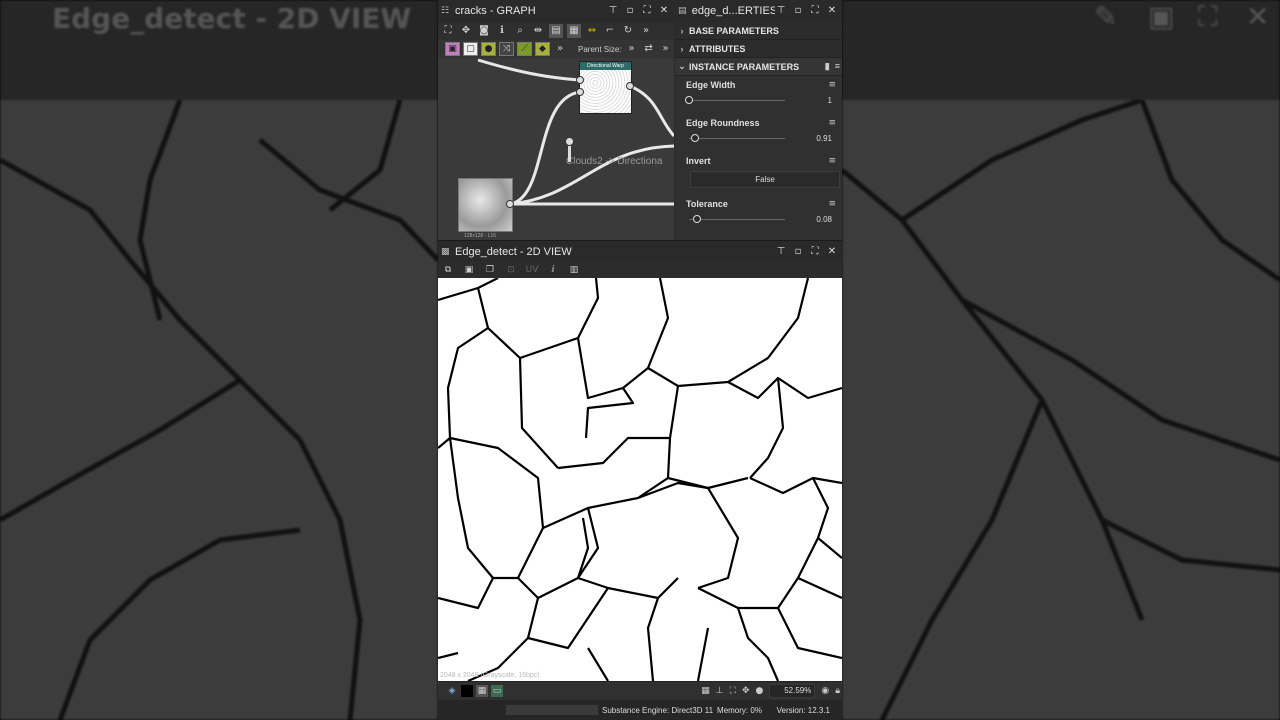 The height and width of the screenshot is (720, 1280). I want to click on info-icon: ⅈ, so click(553, 270).